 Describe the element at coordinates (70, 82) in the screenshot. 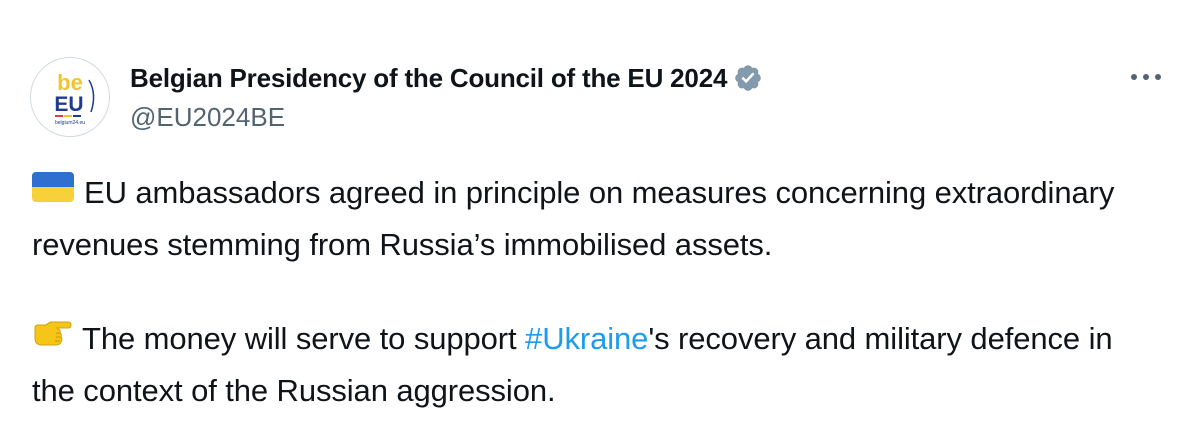

I see `avatar-line1: be` at that location.